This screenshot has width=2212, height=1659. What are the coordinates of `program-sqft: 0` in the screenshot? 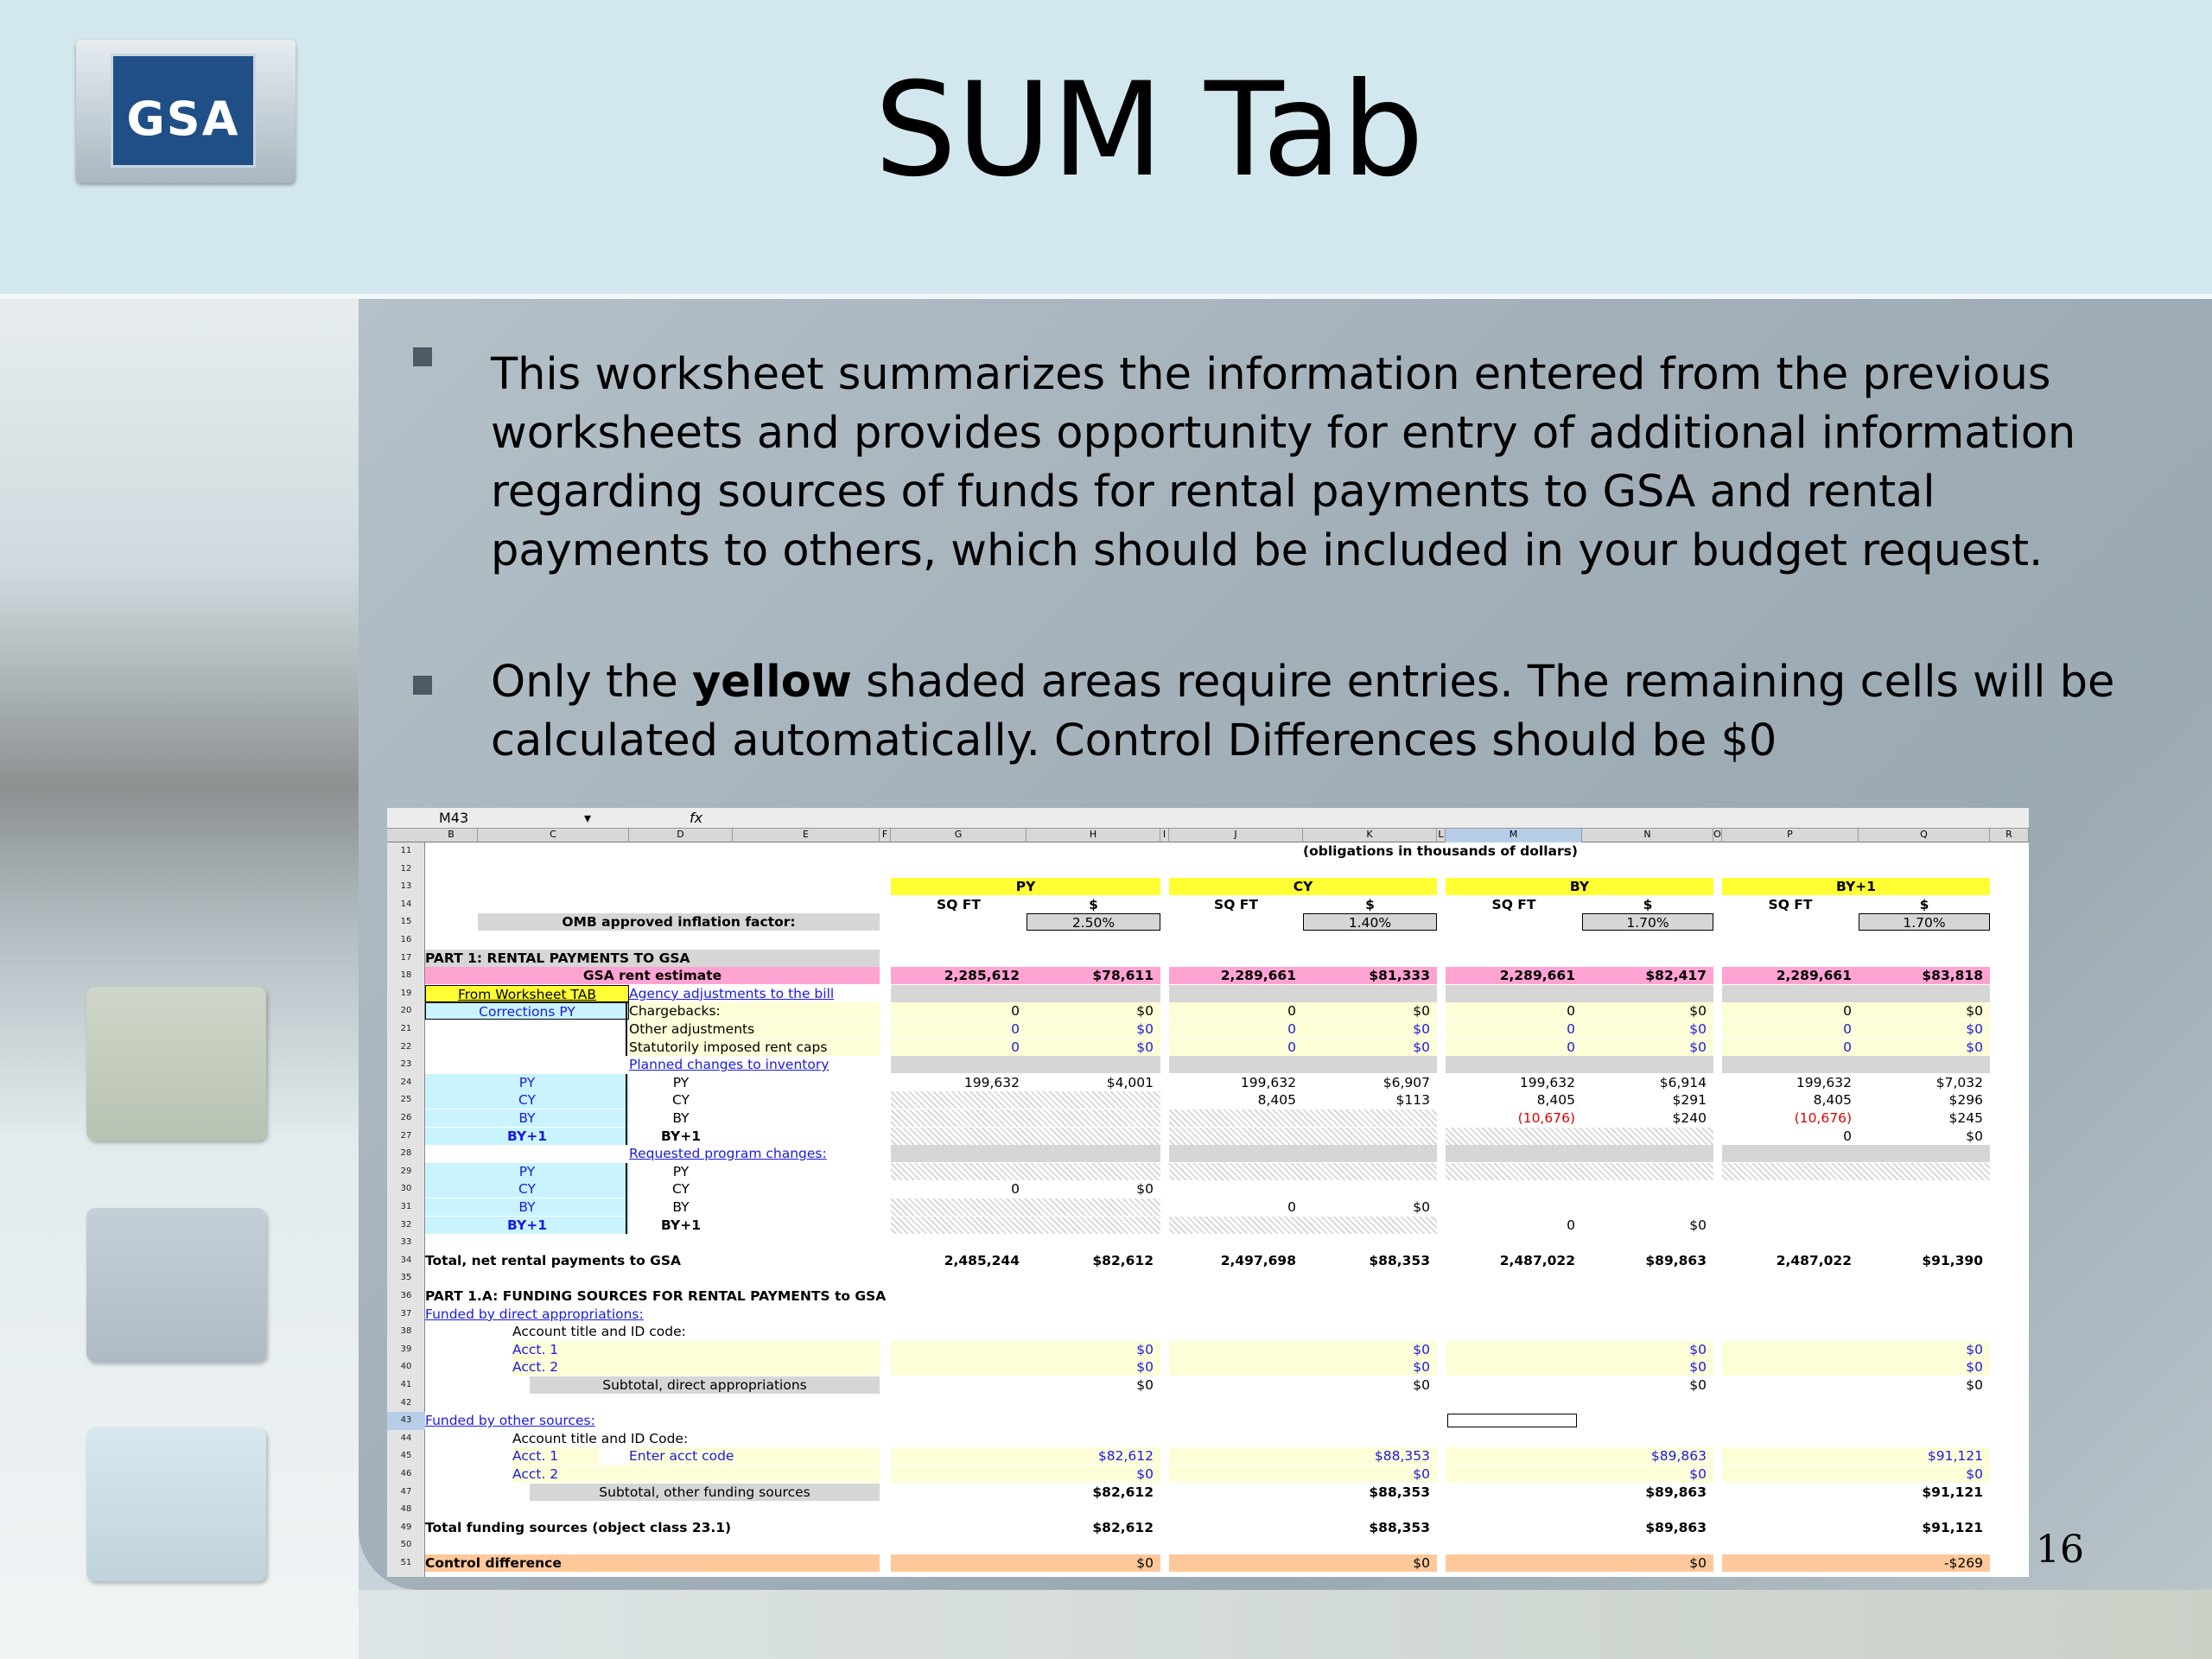 It's located at (959, 1189).